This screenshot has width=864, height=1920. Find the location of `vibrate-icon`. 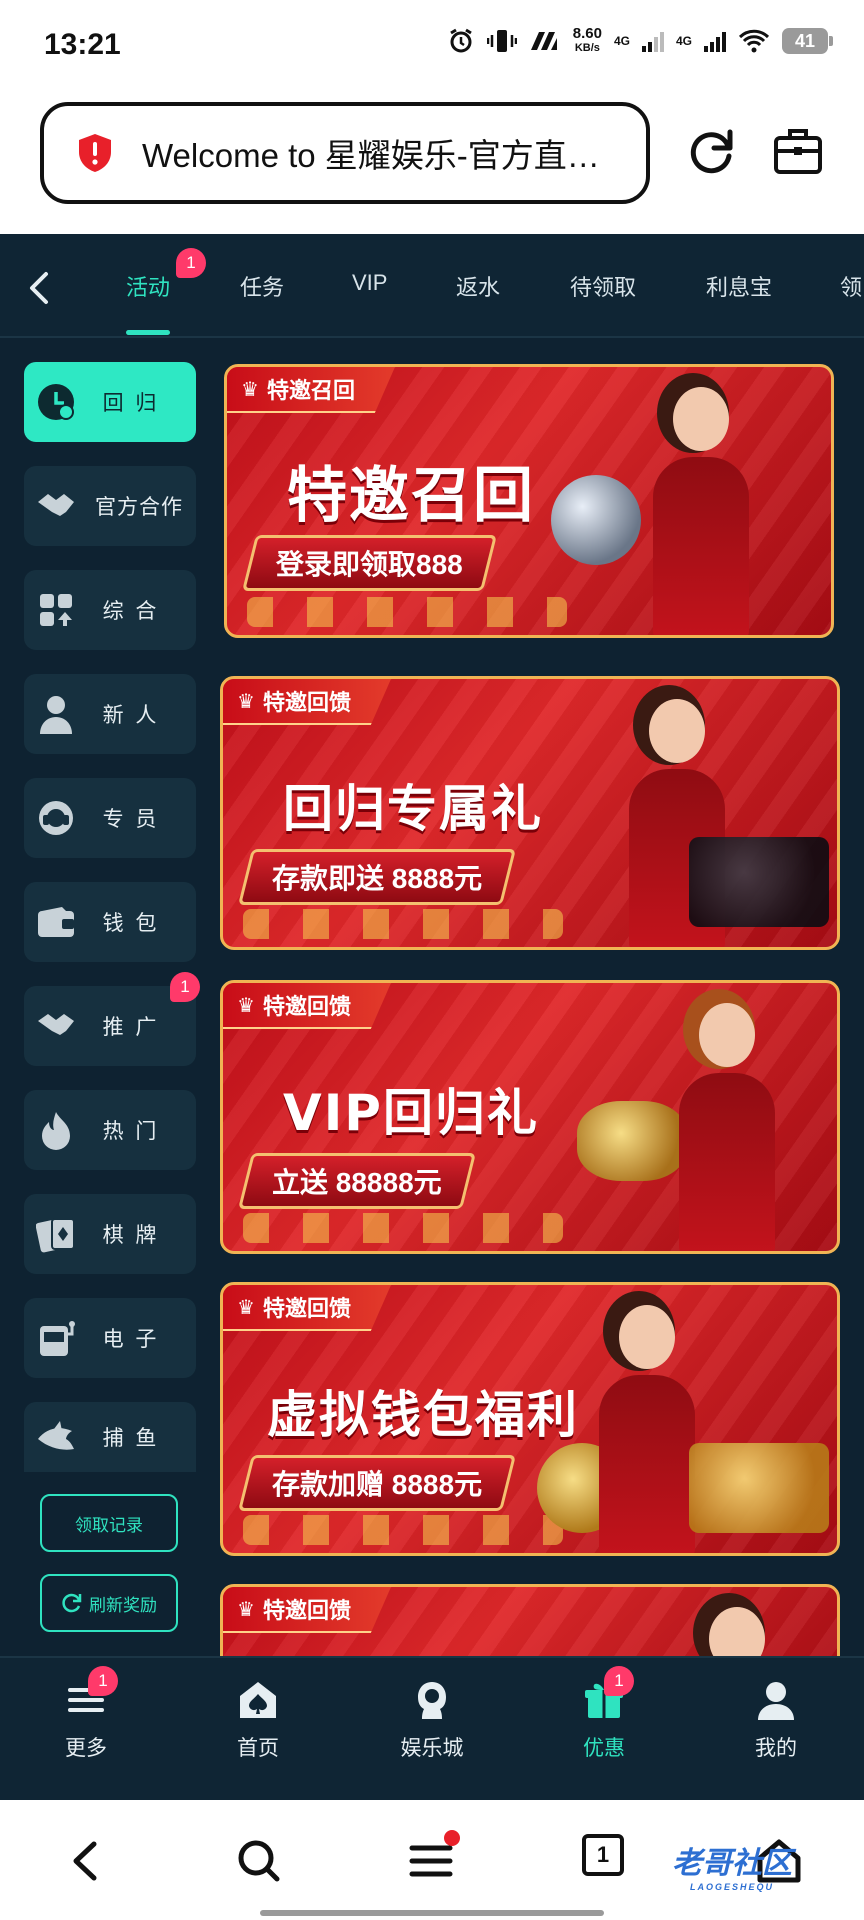

vibrate-icon is located at coordinates (501, 41).